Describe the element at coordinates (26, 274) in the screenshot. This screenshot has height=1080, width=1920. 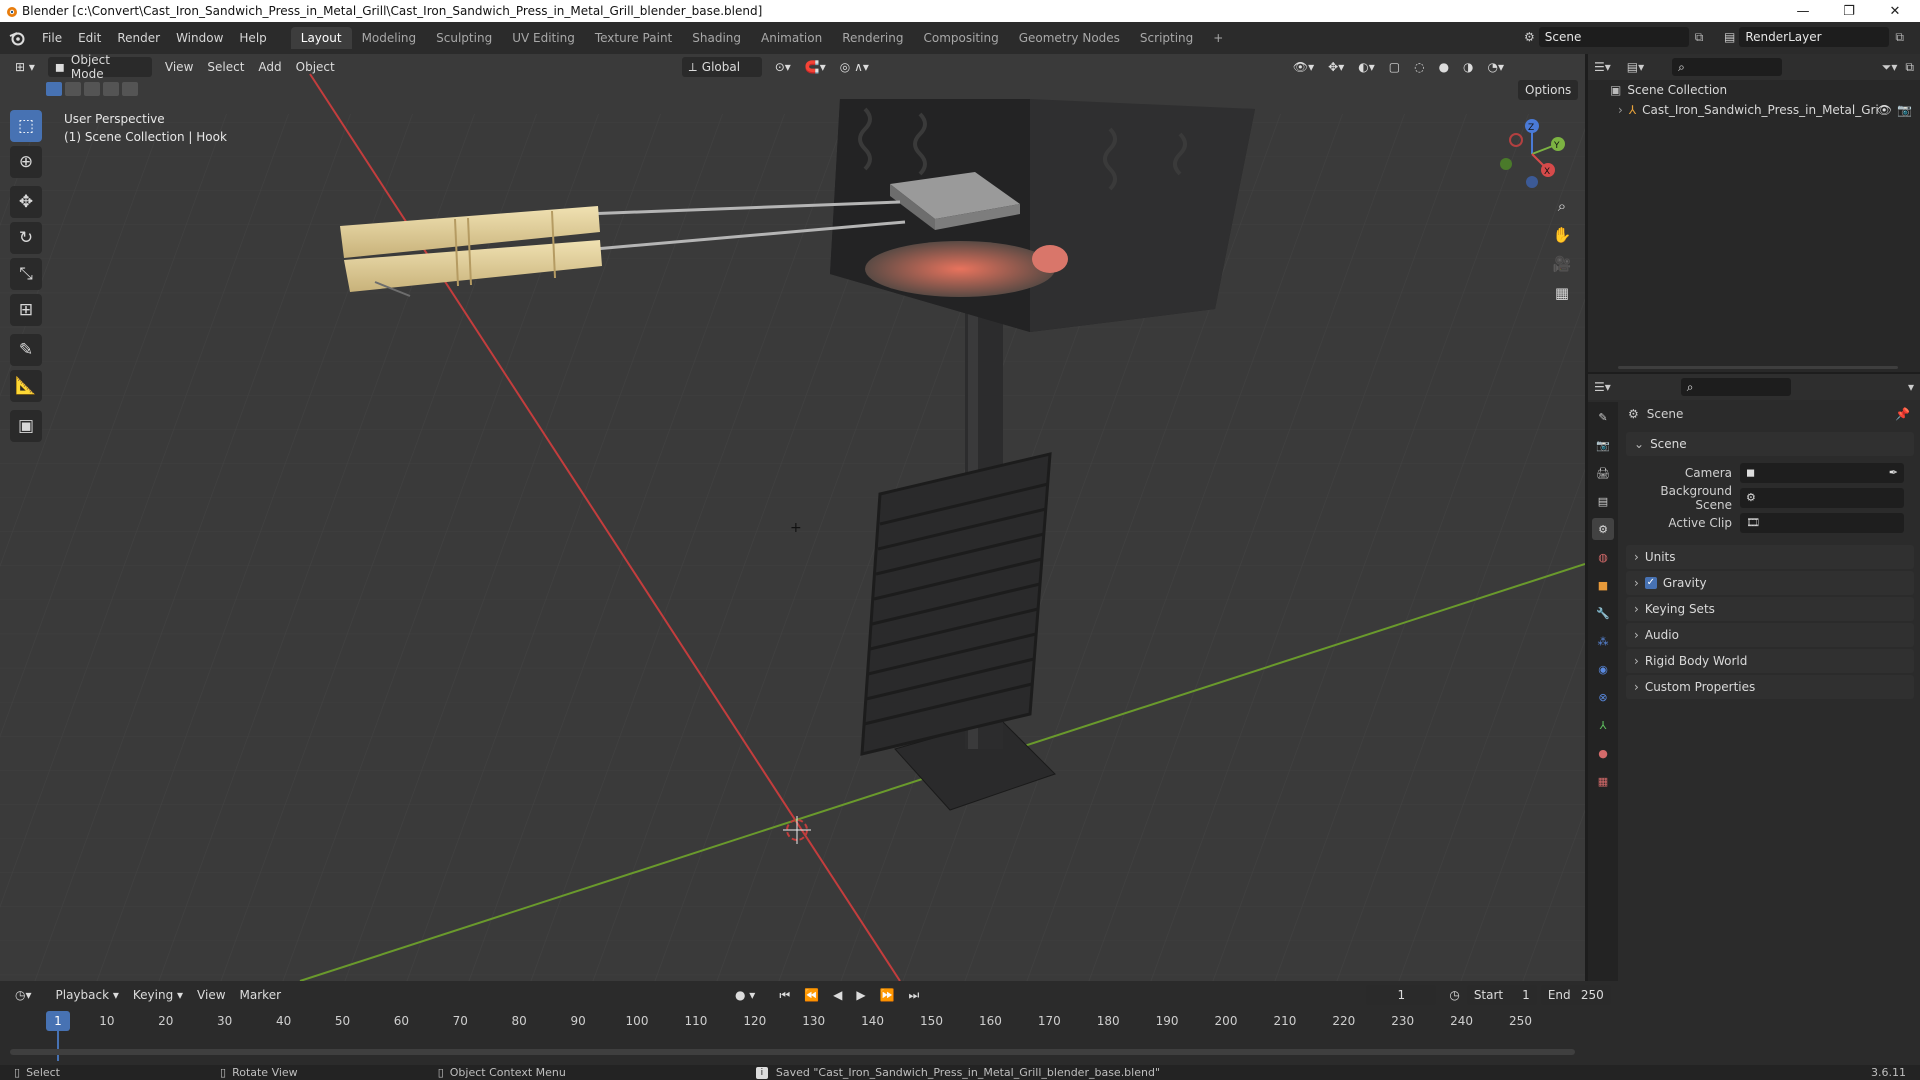
I see `scale-tool-icon: ⤡` at that location.